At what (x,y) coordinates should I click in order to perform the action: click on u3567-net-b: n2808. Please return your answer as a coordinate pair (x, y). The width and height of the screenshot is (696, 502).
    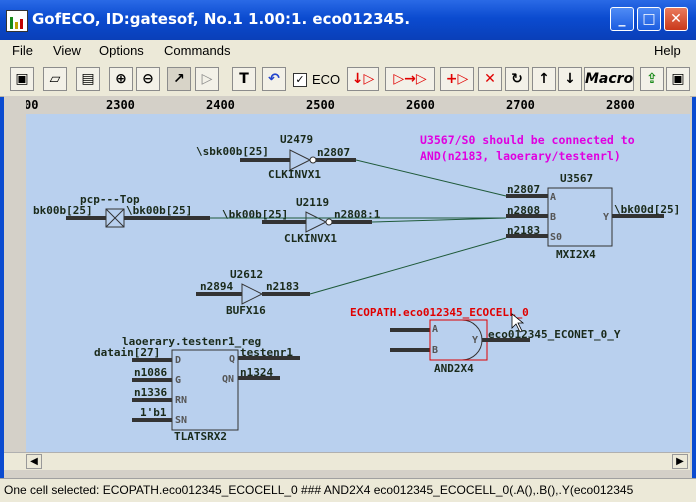
    Looking at the image, I should click on (523, 210).